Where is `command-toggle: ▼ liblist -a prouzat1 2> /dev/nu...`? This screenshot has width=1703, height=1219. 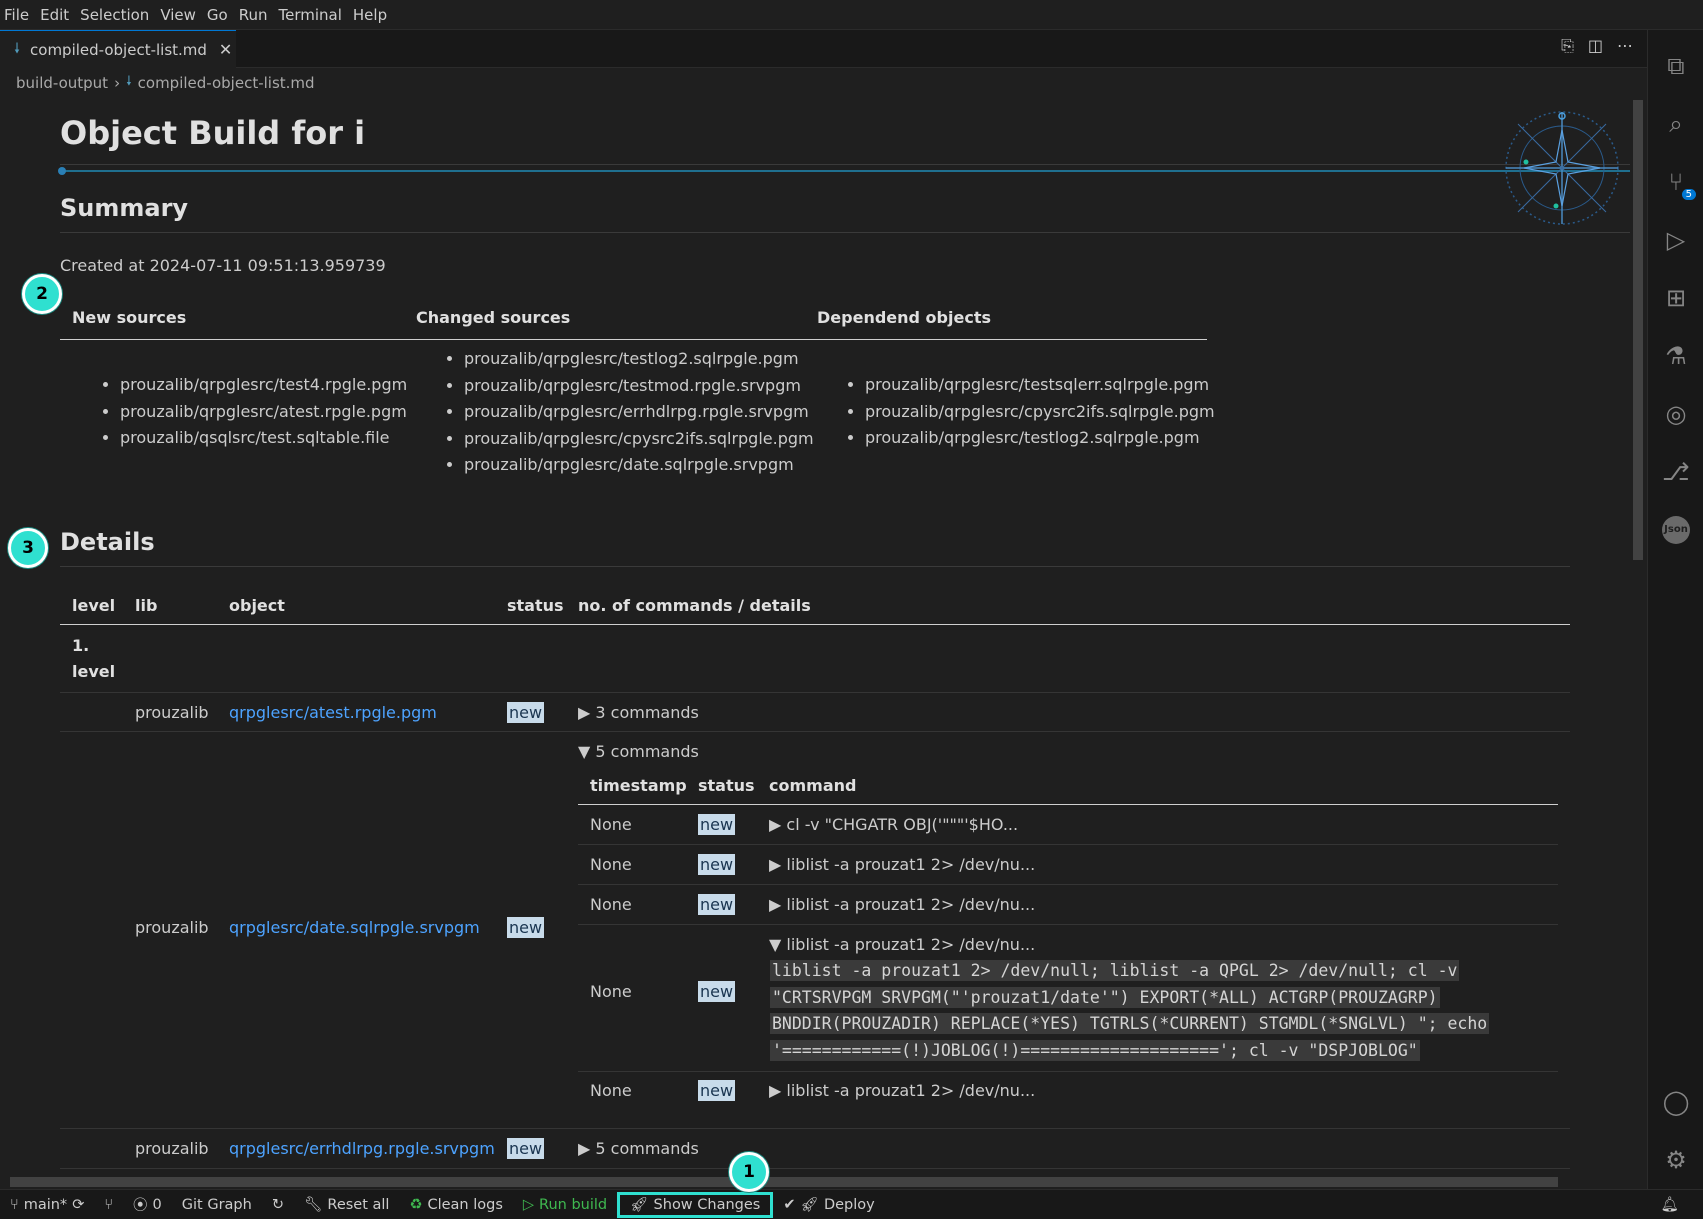
command-toggle: ▼ liblist -a prouzat1 2> /dev/nu... is located at coordinates (902, 944).